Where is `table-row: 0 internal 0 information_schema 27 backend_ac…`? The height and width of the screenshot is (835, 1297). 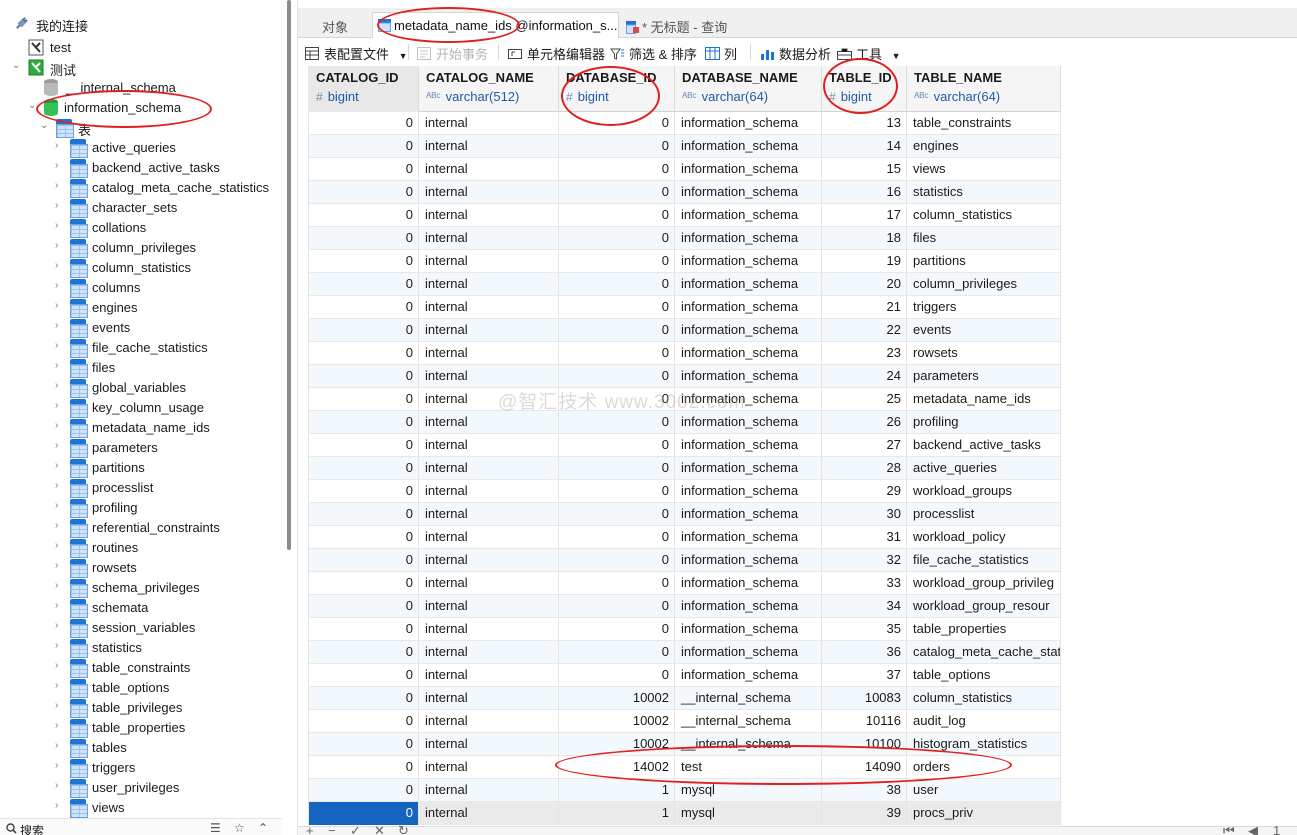
table-row: 0 internal 0 information_schema 27 backend_ac… is located at coordinates (685, 445).